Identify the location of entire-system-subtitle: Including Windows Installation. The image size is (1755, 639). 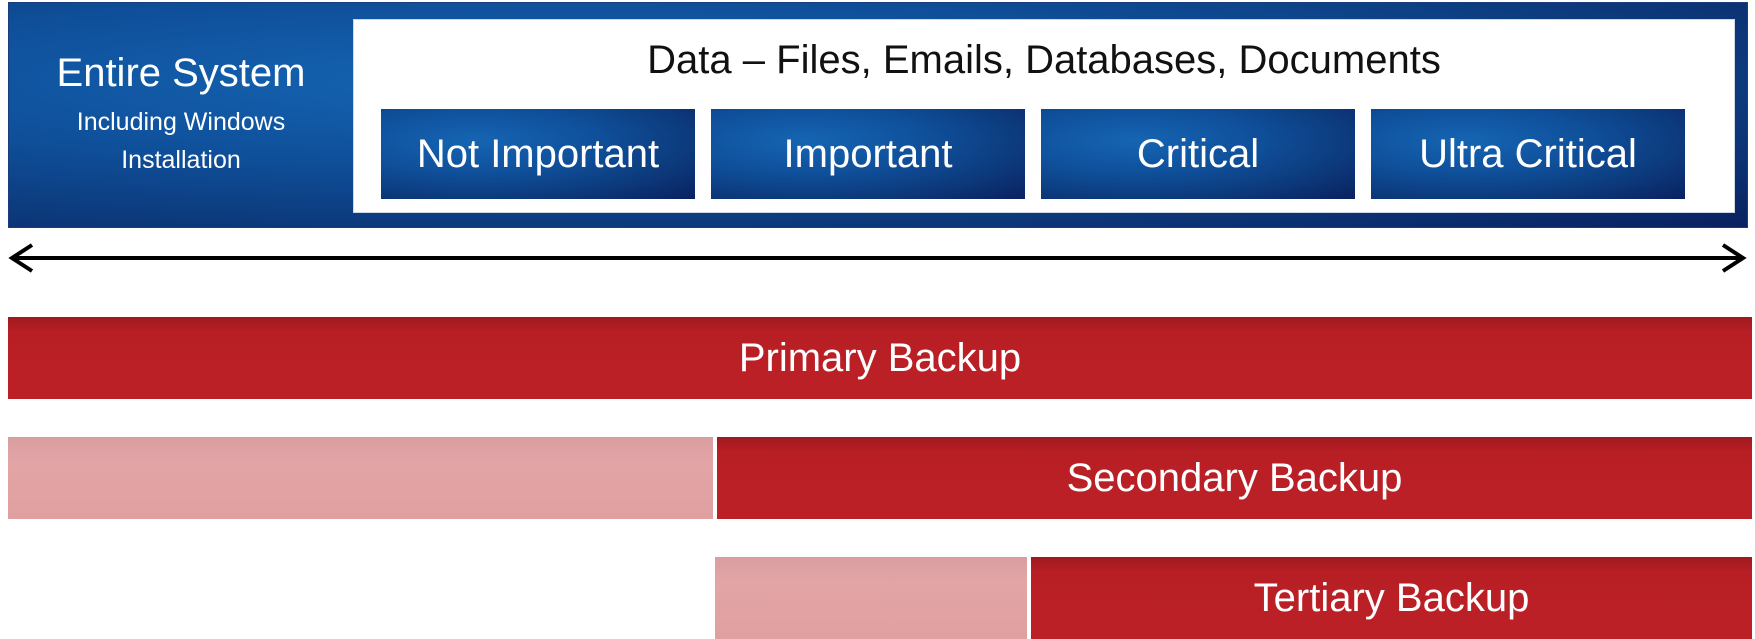
(181, 141).